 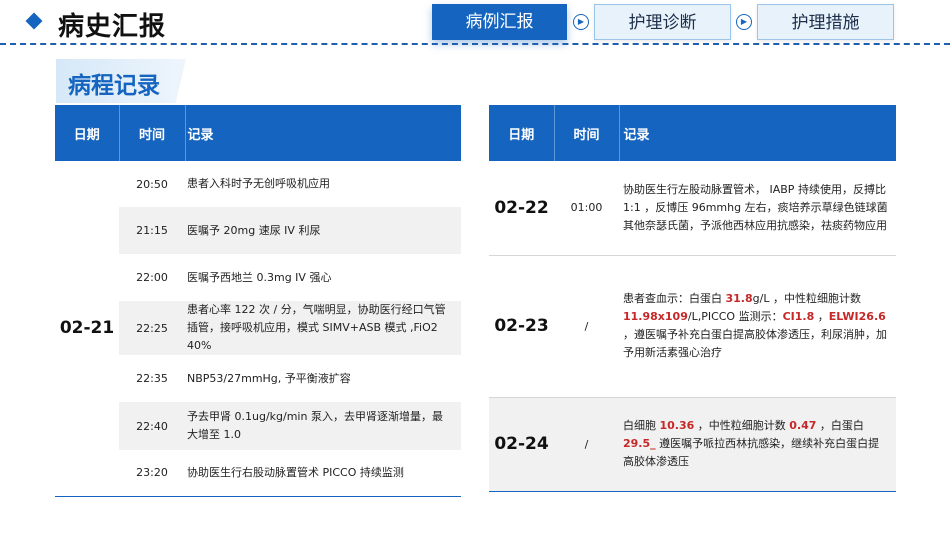 What do you see at coordinates (674, 298) in the screenshot?
I see `record-text: 患者查血示：白蛋白` at bounding box center [674, 298].